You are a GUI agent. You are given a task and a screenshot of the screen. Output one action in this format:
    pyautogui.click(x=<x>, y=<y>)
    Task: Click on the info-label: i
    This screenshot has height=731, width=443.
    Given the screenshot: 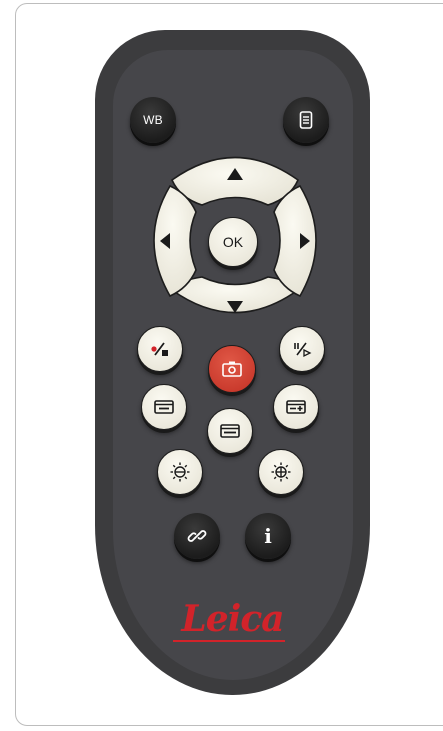 What is the action you would take?
    pyautogui.click(x=268, y=536)
    